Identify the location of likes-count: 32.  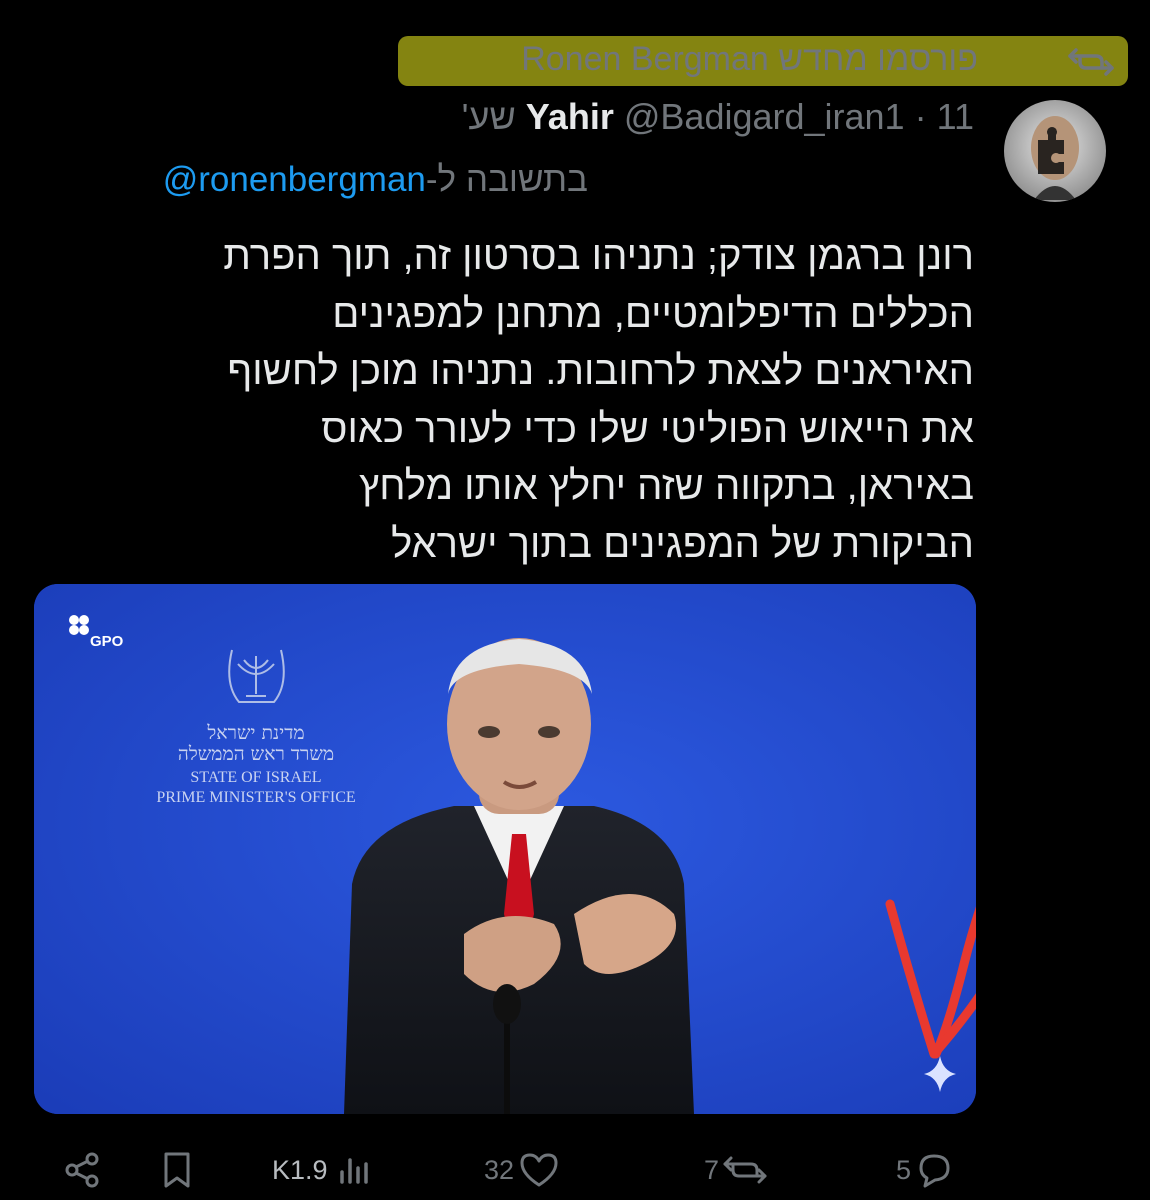
(499, 1169).